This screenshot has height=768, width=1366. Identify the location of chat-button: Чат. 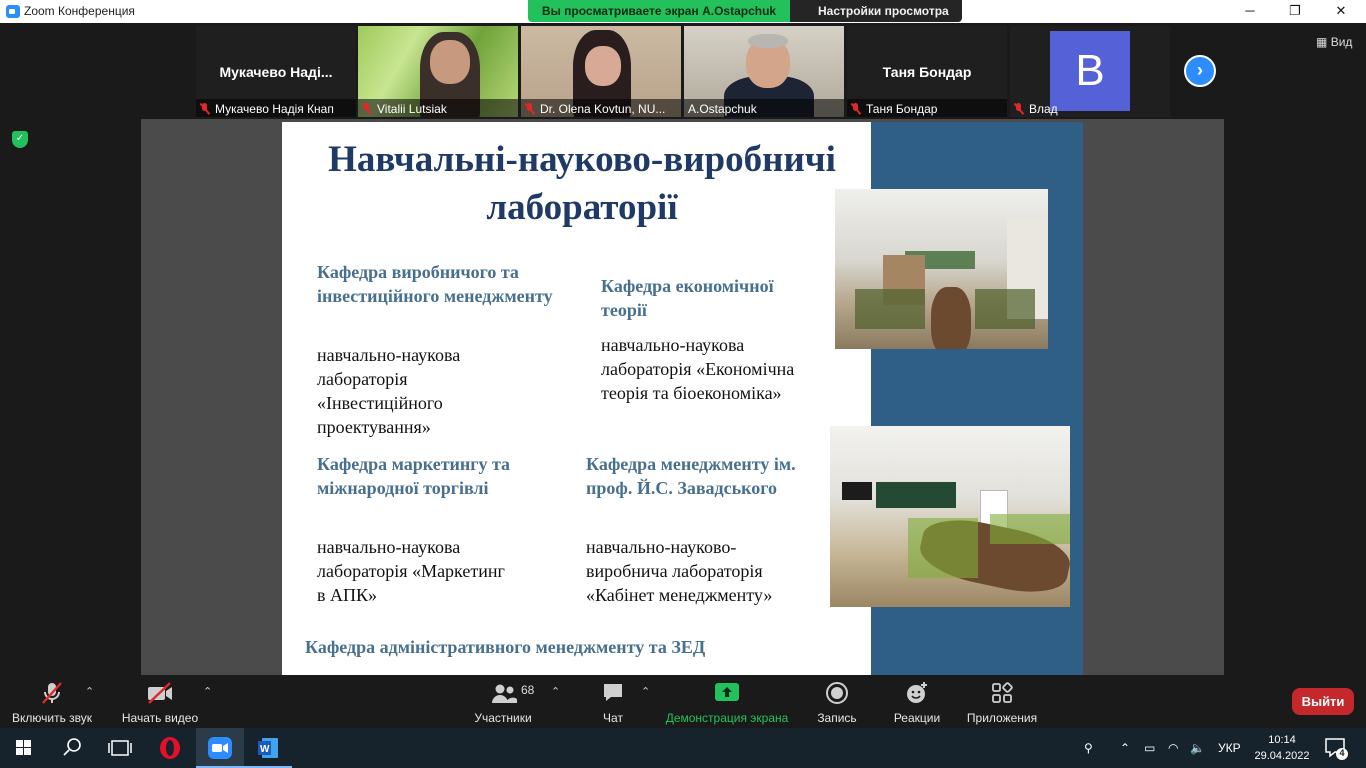
(613, 703).